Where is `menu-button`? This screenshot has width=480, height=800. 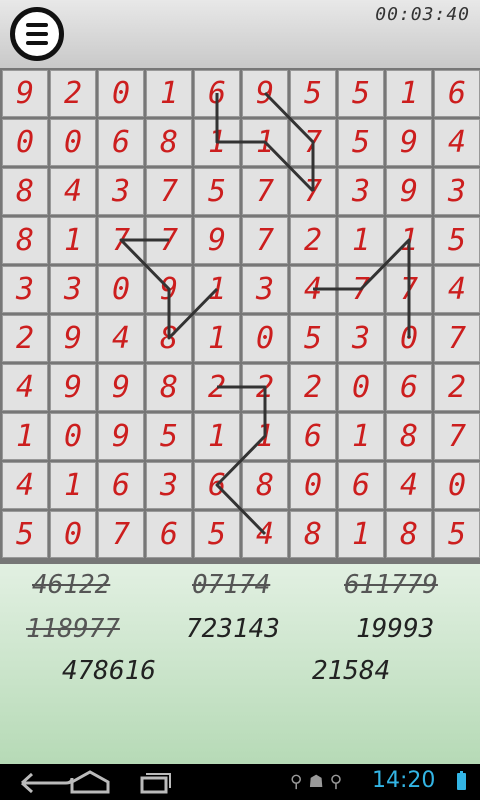 menu-button is located at coordinates (37, 34).